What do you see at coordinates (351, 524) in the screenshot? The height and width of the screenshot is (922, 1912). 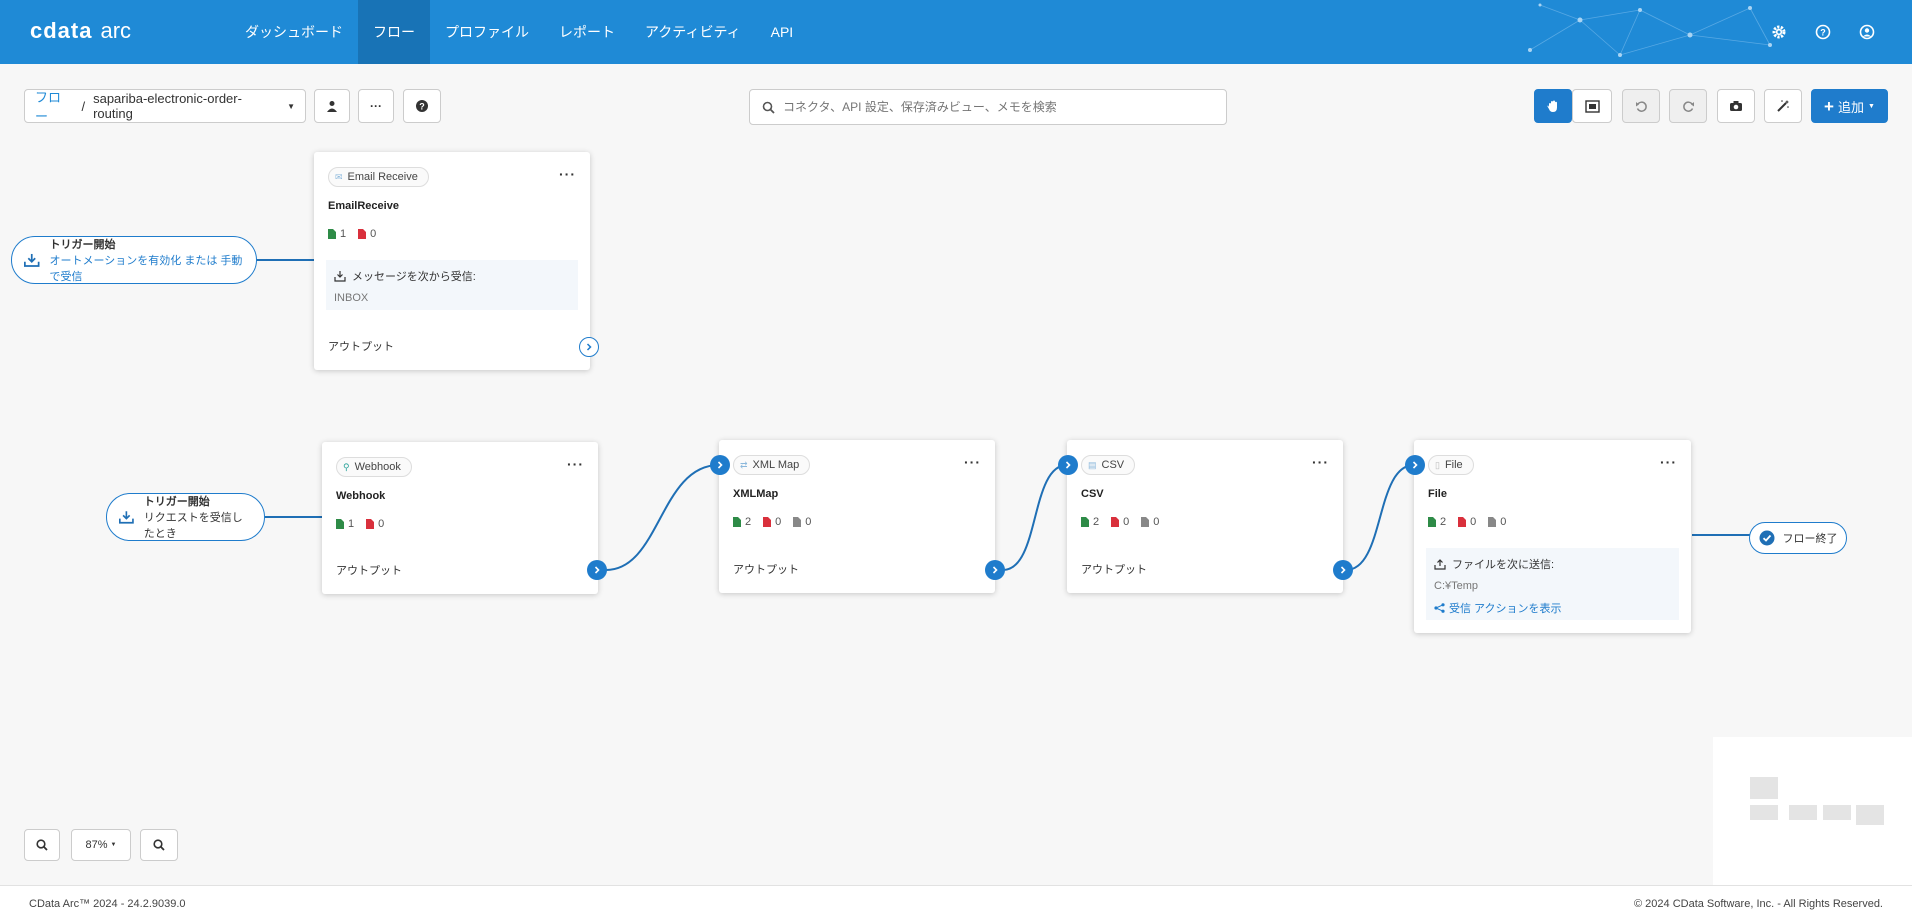 I see `success-count-value: 1` at bounding box center [351, 524].